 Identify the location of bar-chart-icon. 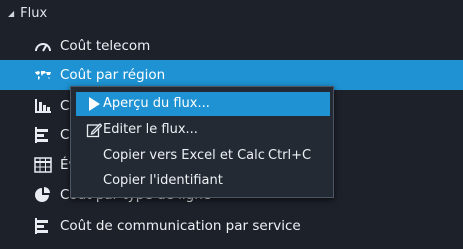
(43, 106).